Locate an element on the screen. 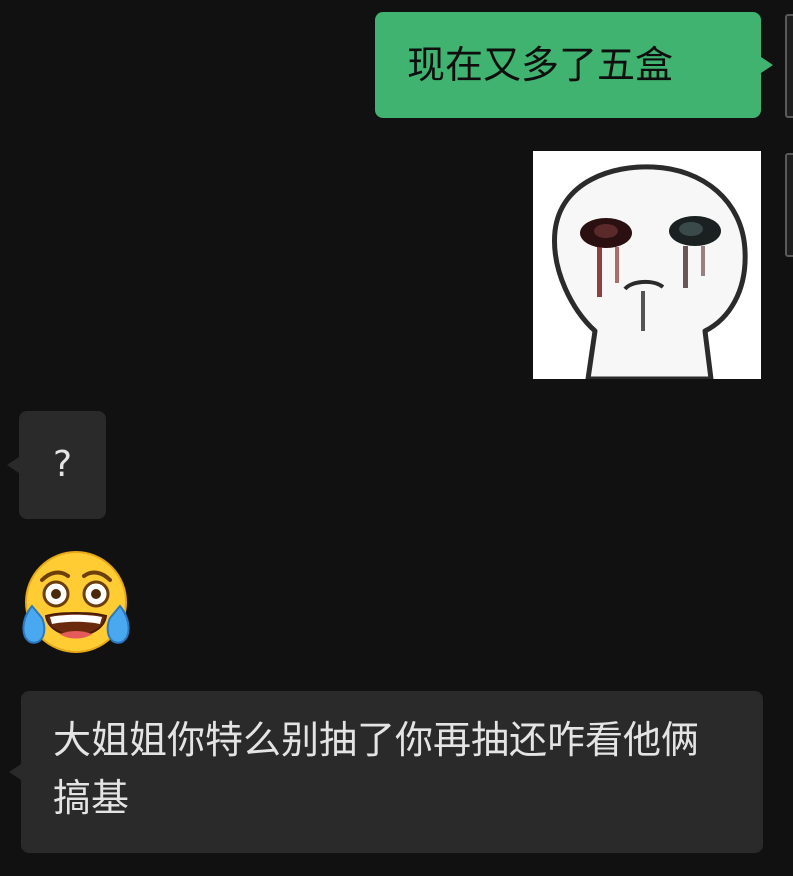 Image resolution: width=793 pixels, height=876 pixels. crying-cartoon-face-sticker is located at coordinates (647, 266).